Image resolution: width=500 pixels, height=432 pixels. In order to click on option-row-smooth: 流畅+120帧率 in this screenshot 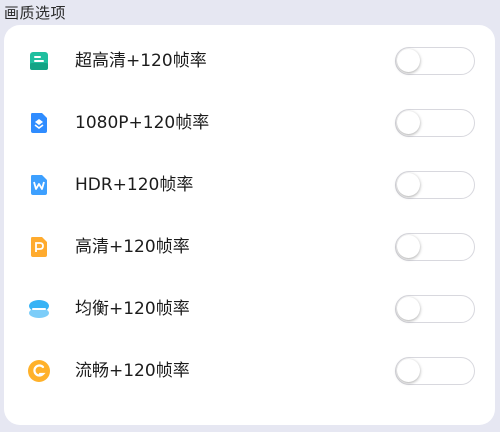, I will do `click(249, 371)`.